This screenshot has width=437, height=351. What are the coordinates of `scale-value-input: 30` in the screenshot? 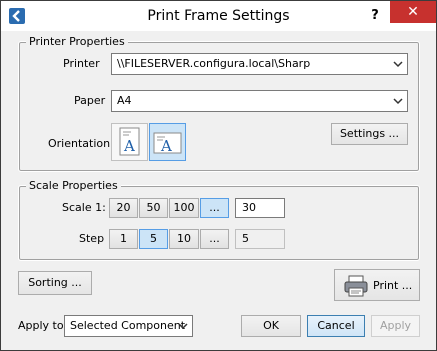 It's located at (260, 208).